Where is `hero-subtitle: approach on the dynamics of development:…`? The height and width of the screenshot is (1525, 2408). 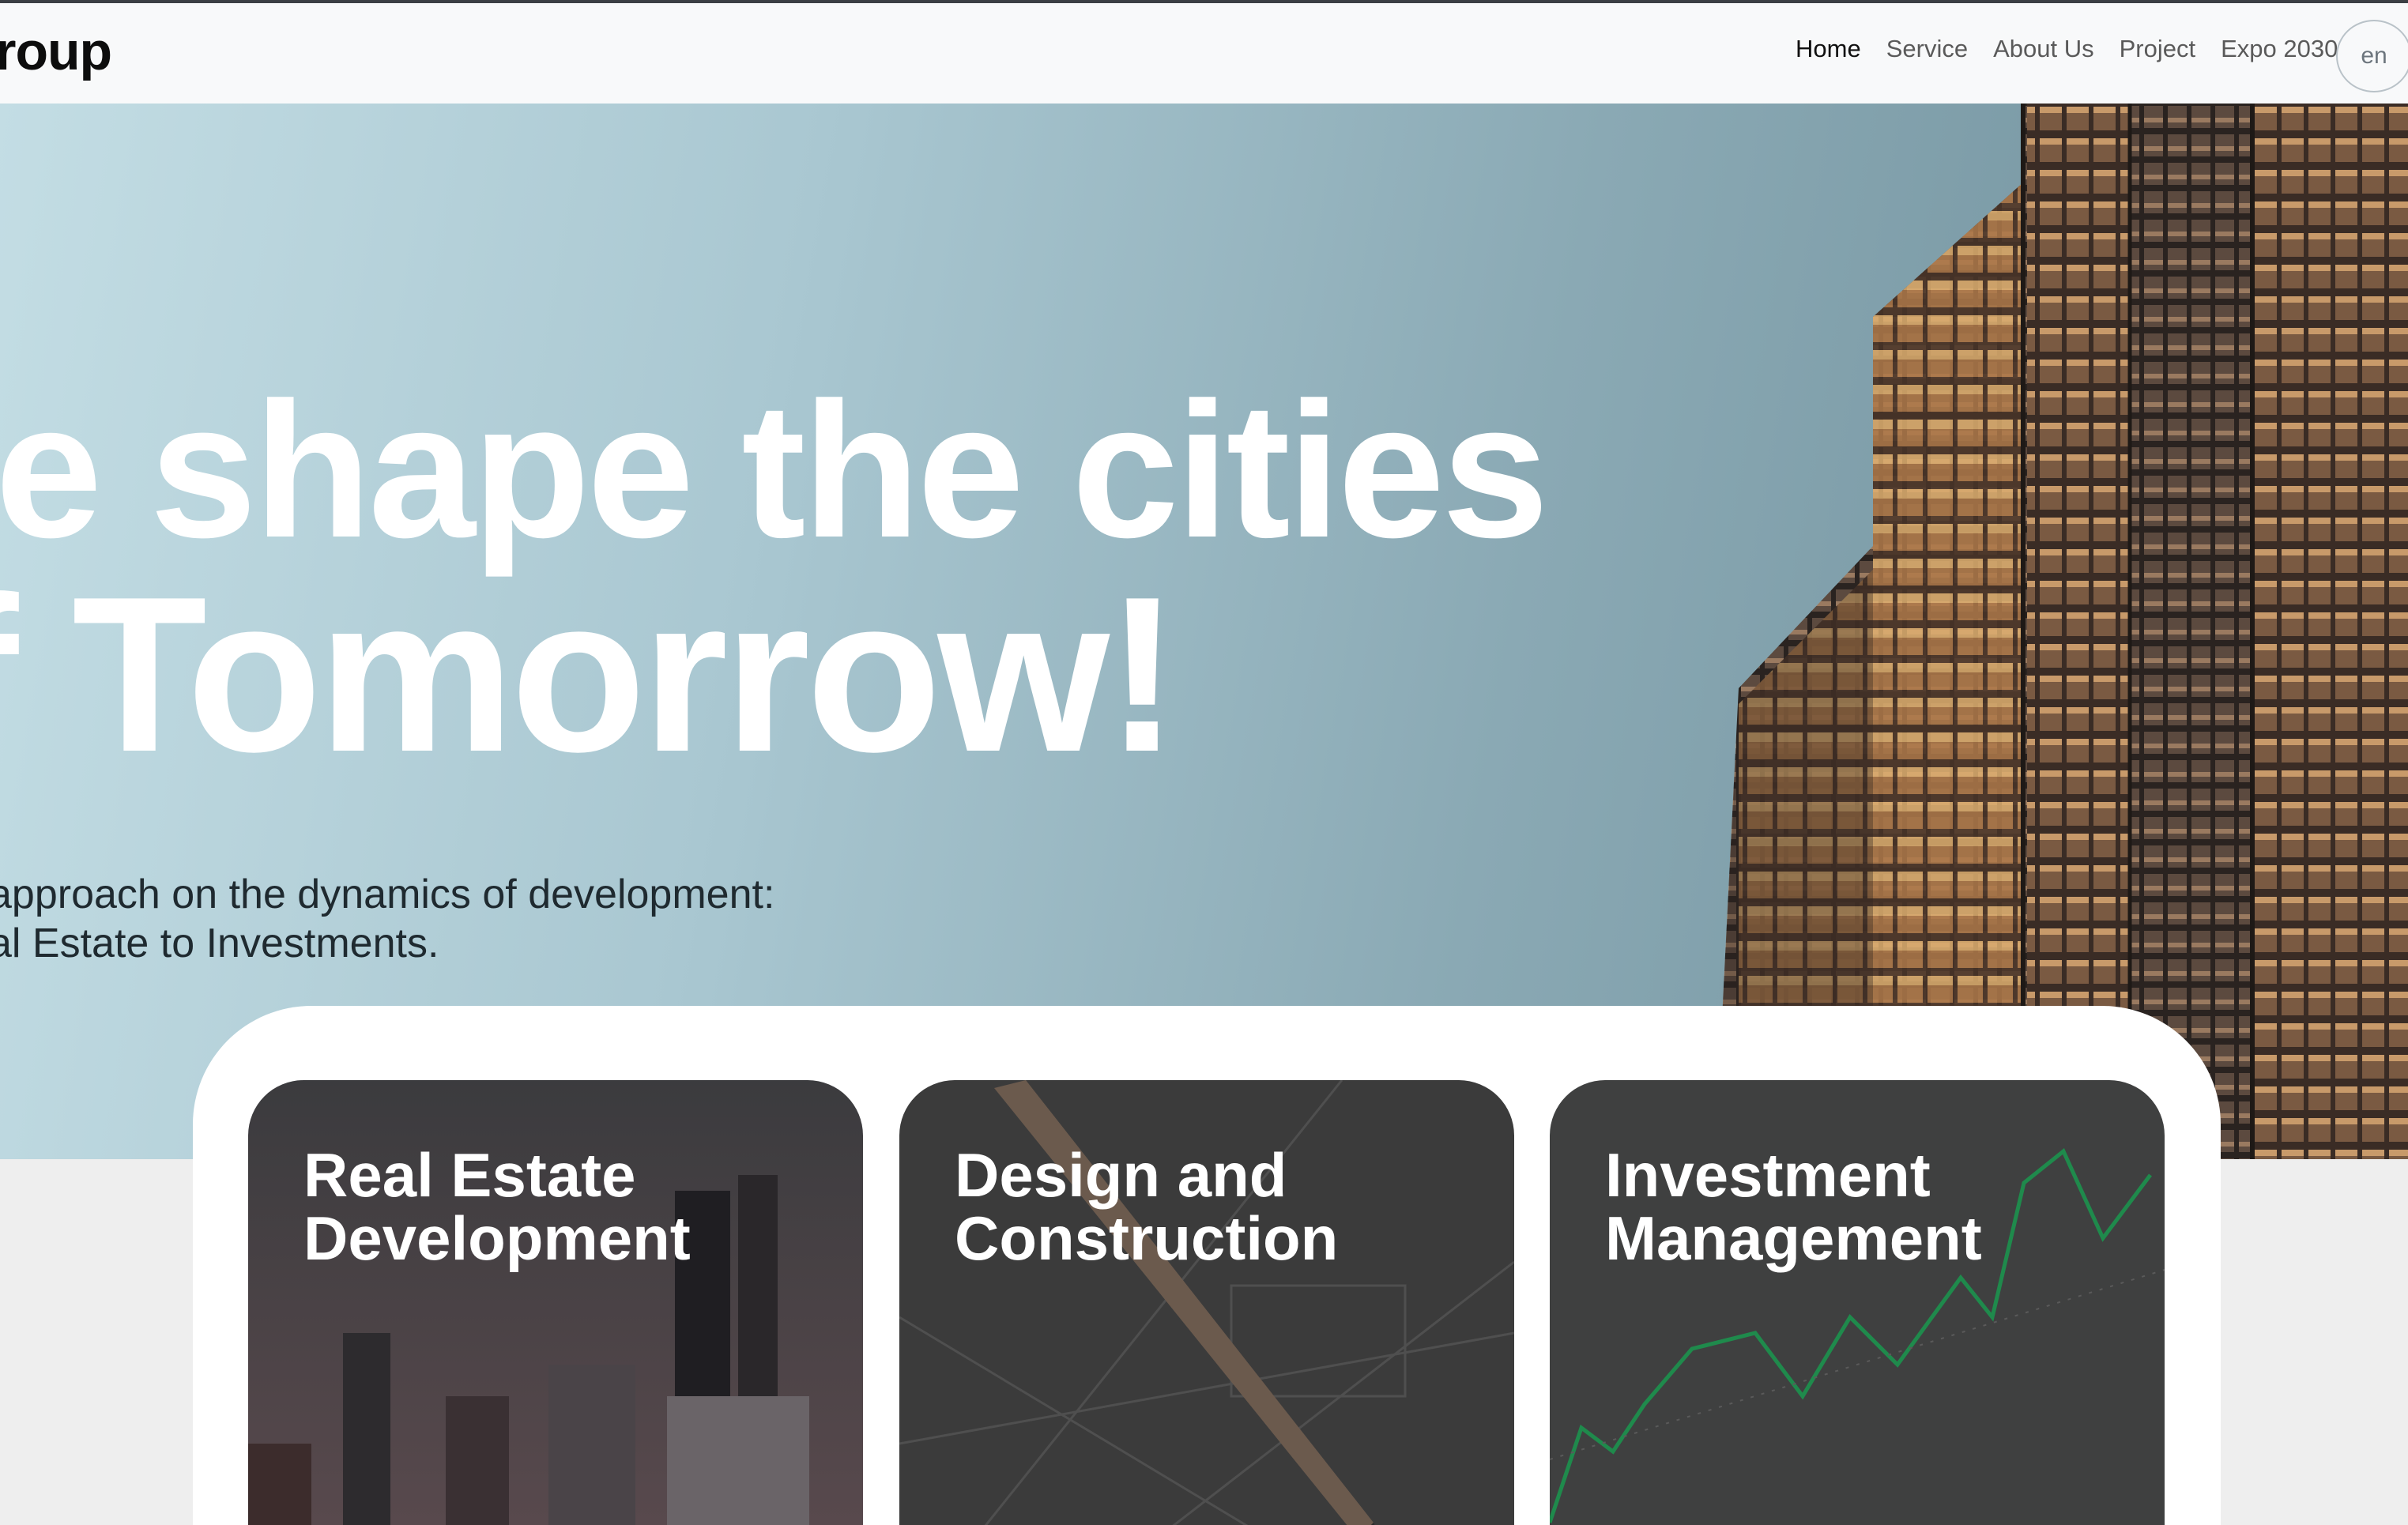 hero-subtitle: approach on the dynamics of development:… is located at coordinates (387, 919).